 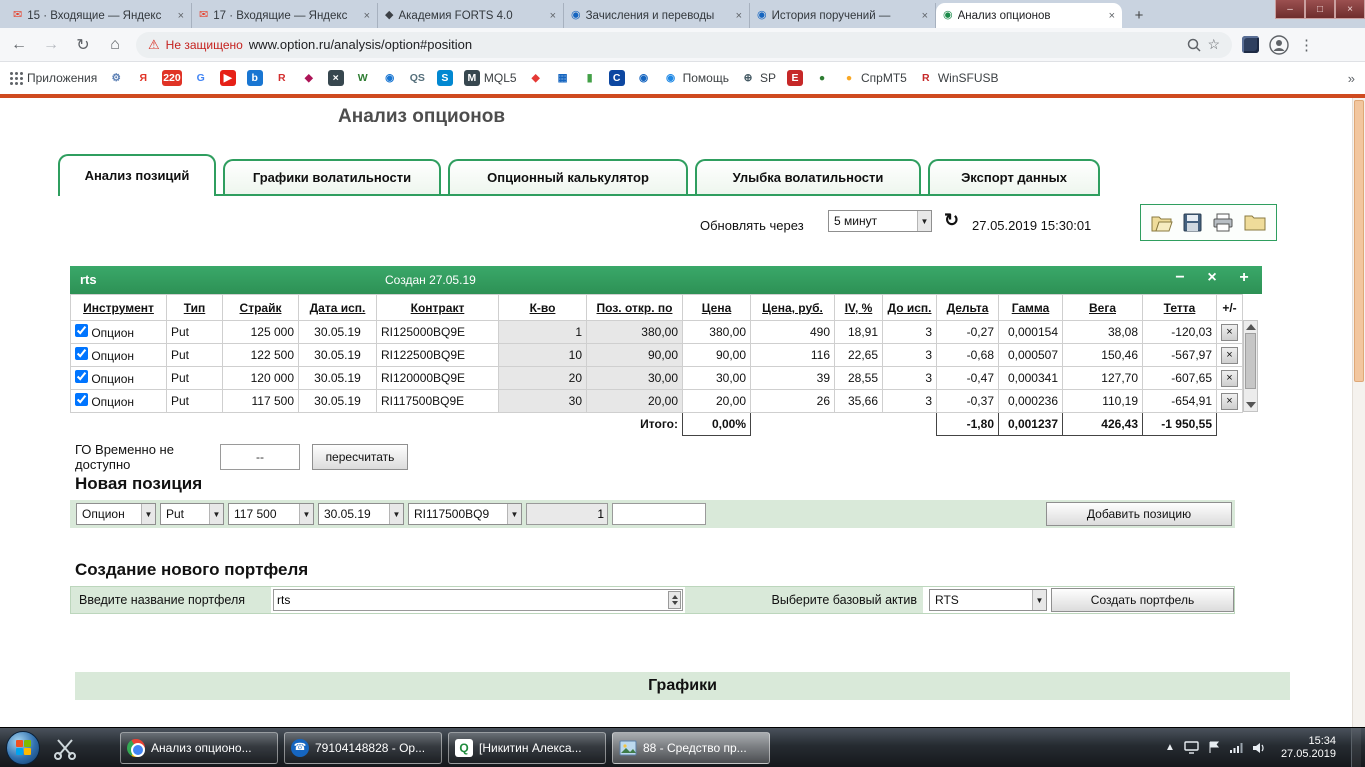 I want to click on delete-portfolio-icon: ×, so click(x=1212, y=278).